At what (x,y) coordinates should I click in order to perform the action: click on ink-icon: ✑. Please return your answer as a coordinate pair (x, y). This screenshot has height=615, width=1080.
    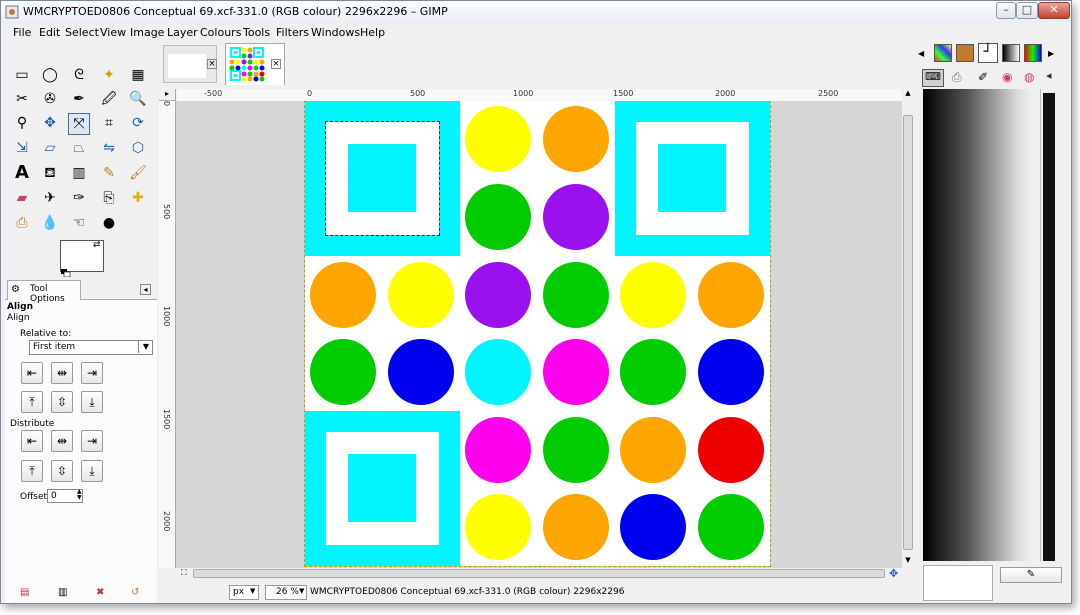
    Looking at the image, I should click on (79, 199).